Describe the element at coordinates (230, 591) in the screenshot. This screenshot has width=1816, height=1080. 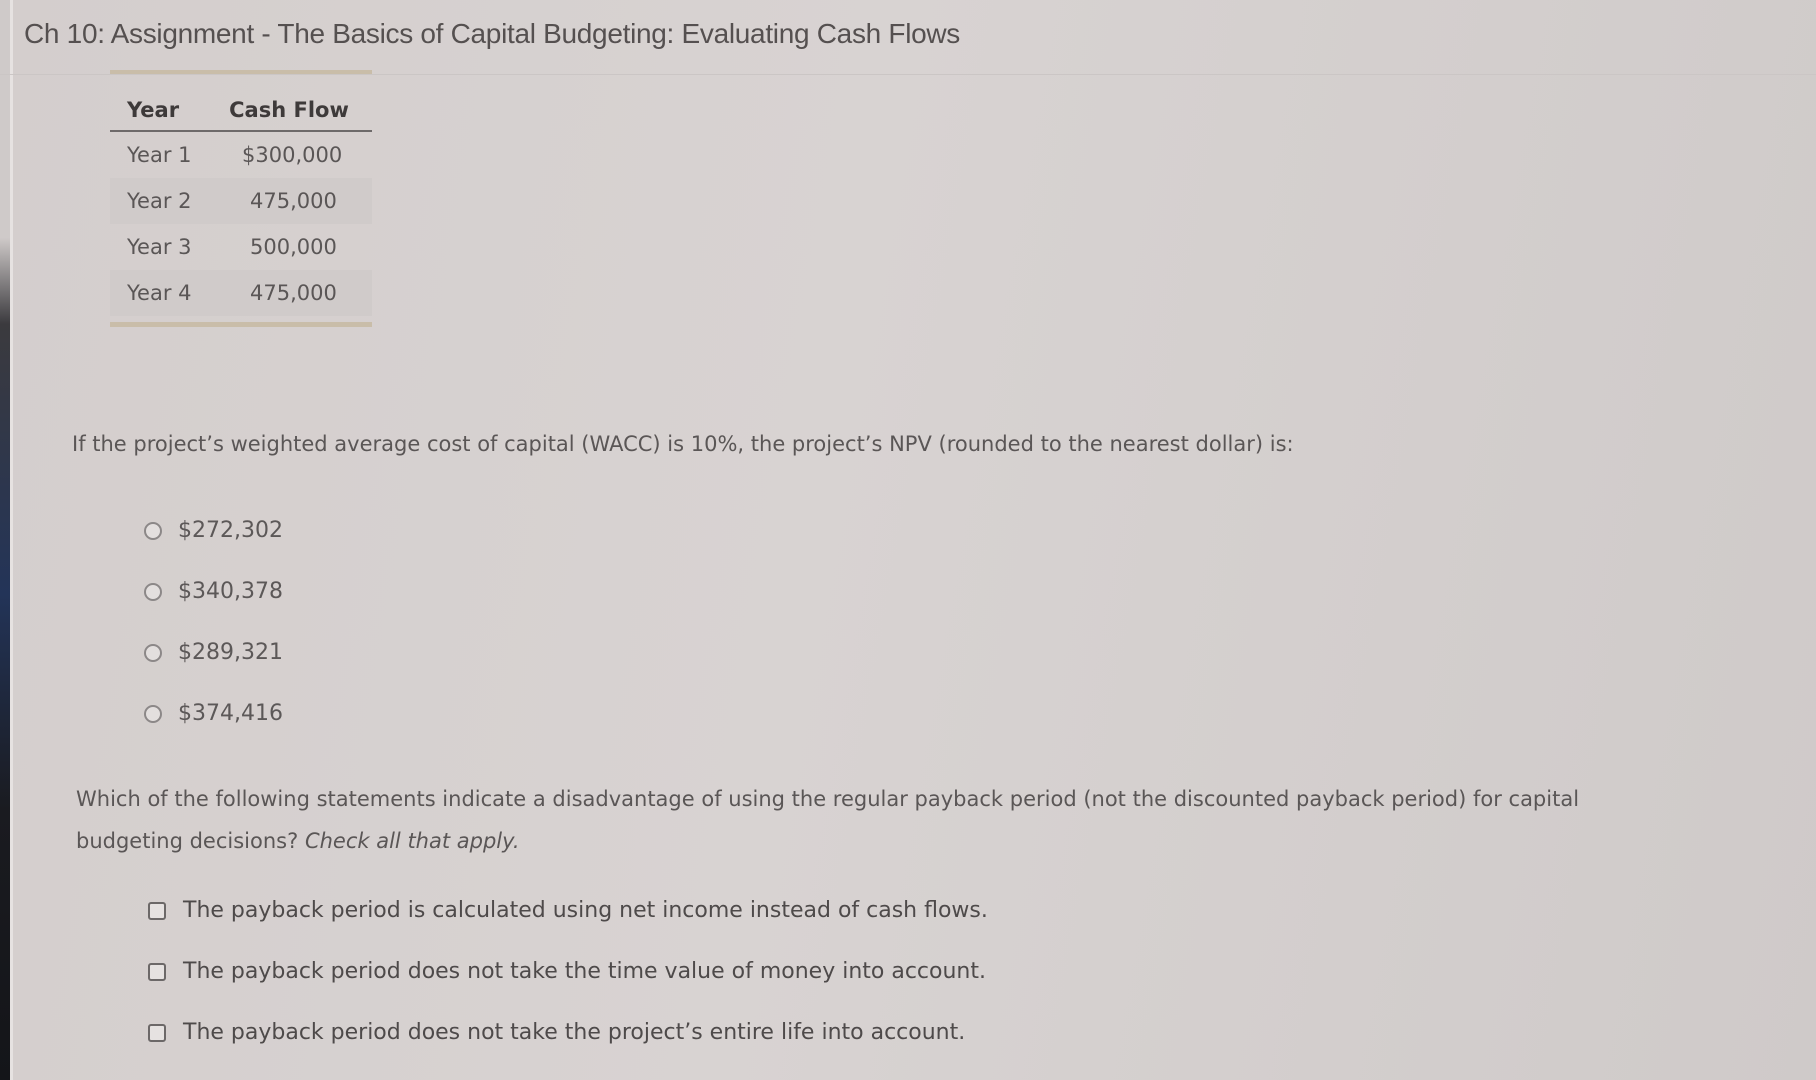
I see `npv-option-label: $340,378` at that location.